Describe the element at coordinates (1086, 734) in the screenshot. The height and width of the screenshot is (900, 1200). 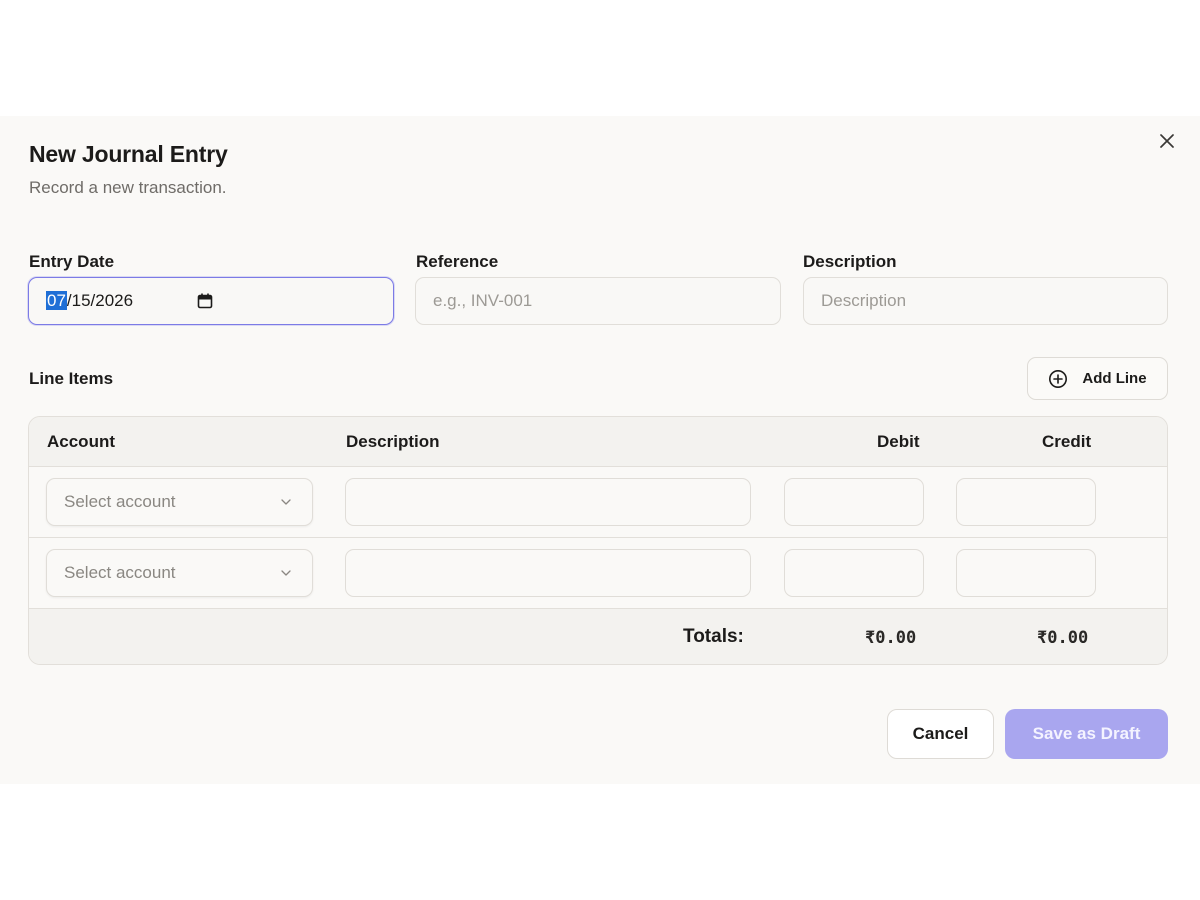
I see `save-as-draft-button: Save as Draft` at that location.